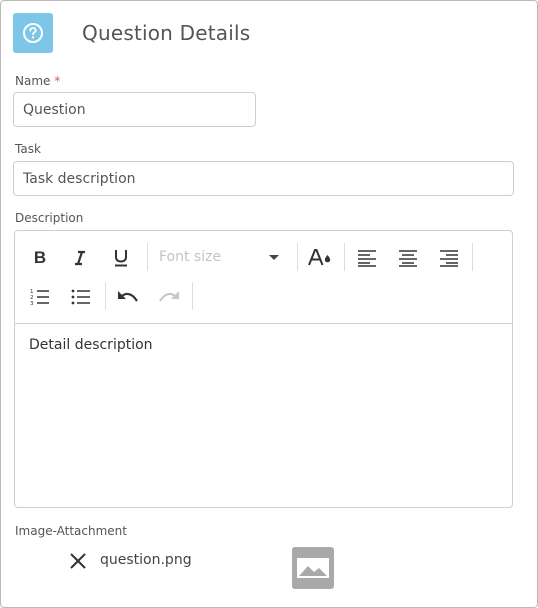 This screenshot has height=608, width=538. What do you see at coordinates (49, 218) in the screenshot?
I see `description-label: Description` at bounding box center [49, 218].